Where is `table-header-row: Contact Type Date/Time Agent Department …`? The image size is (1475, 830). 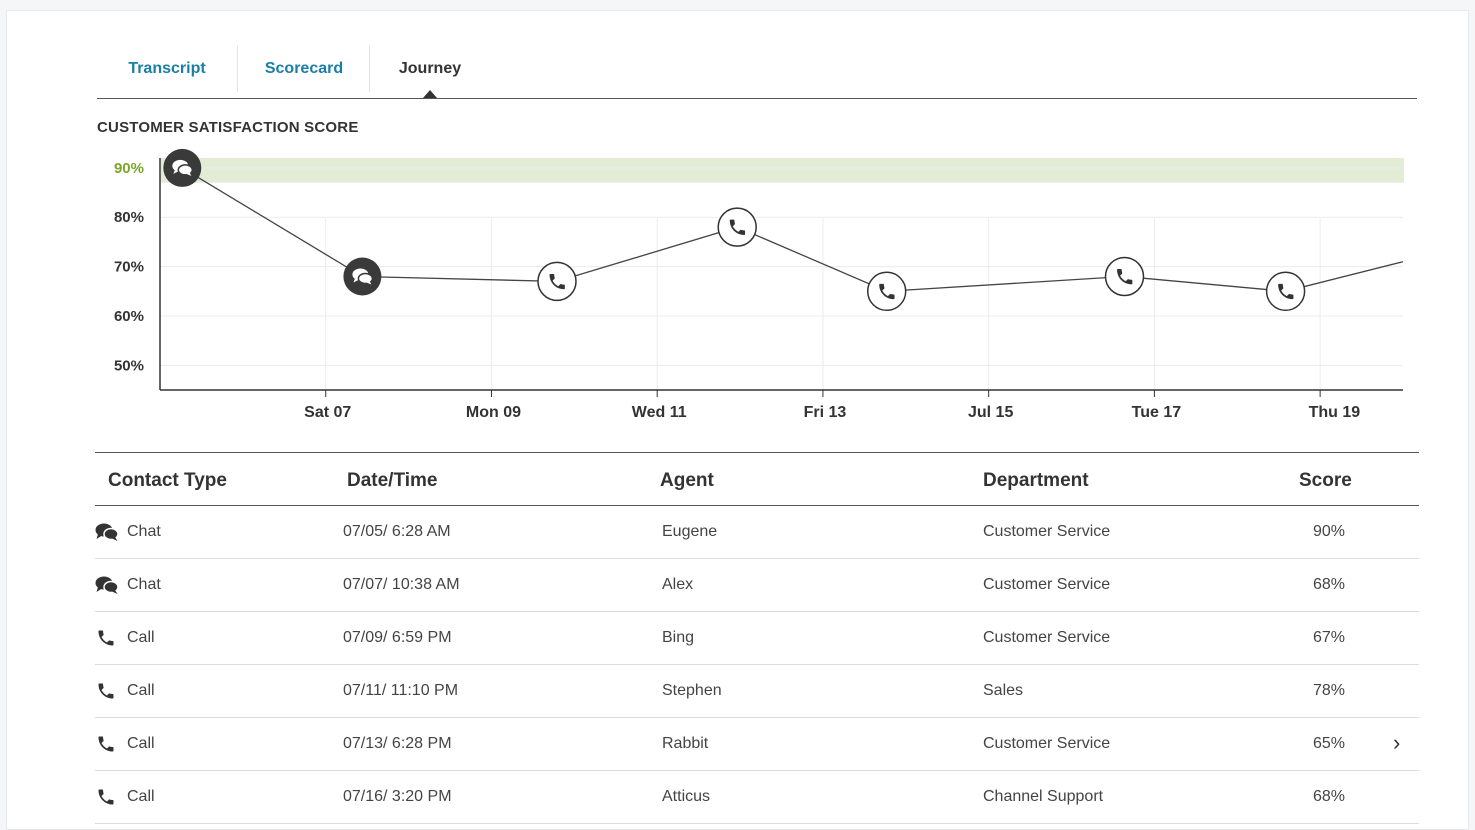 table-header-row: Contact Type Date/Time Agent Department … is located at coordinates (757, 479).